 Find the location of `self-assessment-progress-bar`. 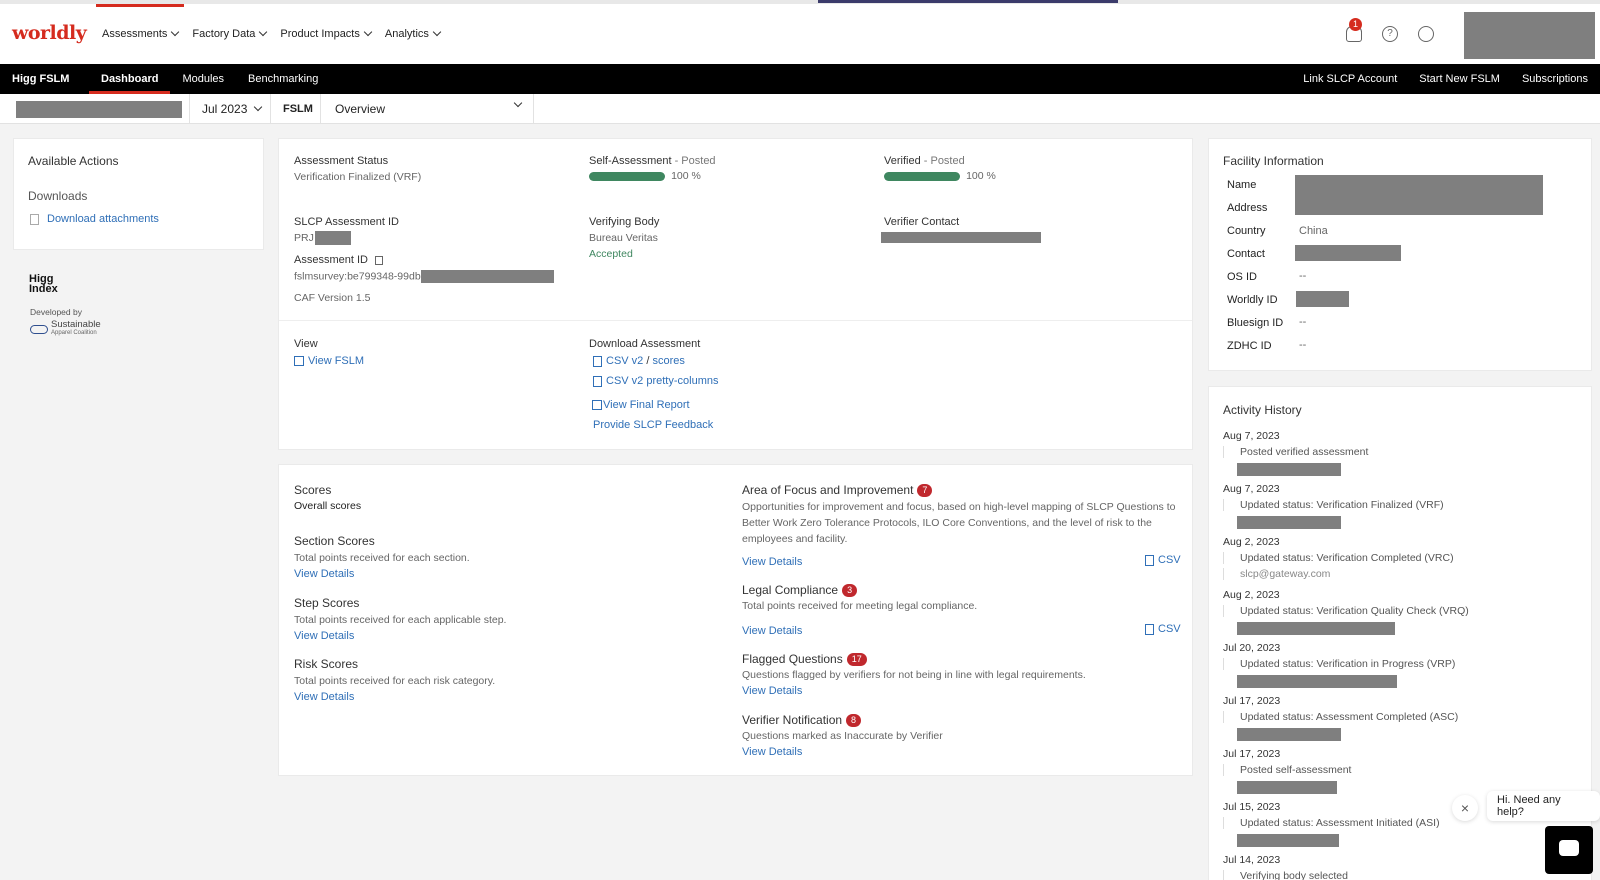

self-assessment-progress-bar is located at coordinates (627, 176).